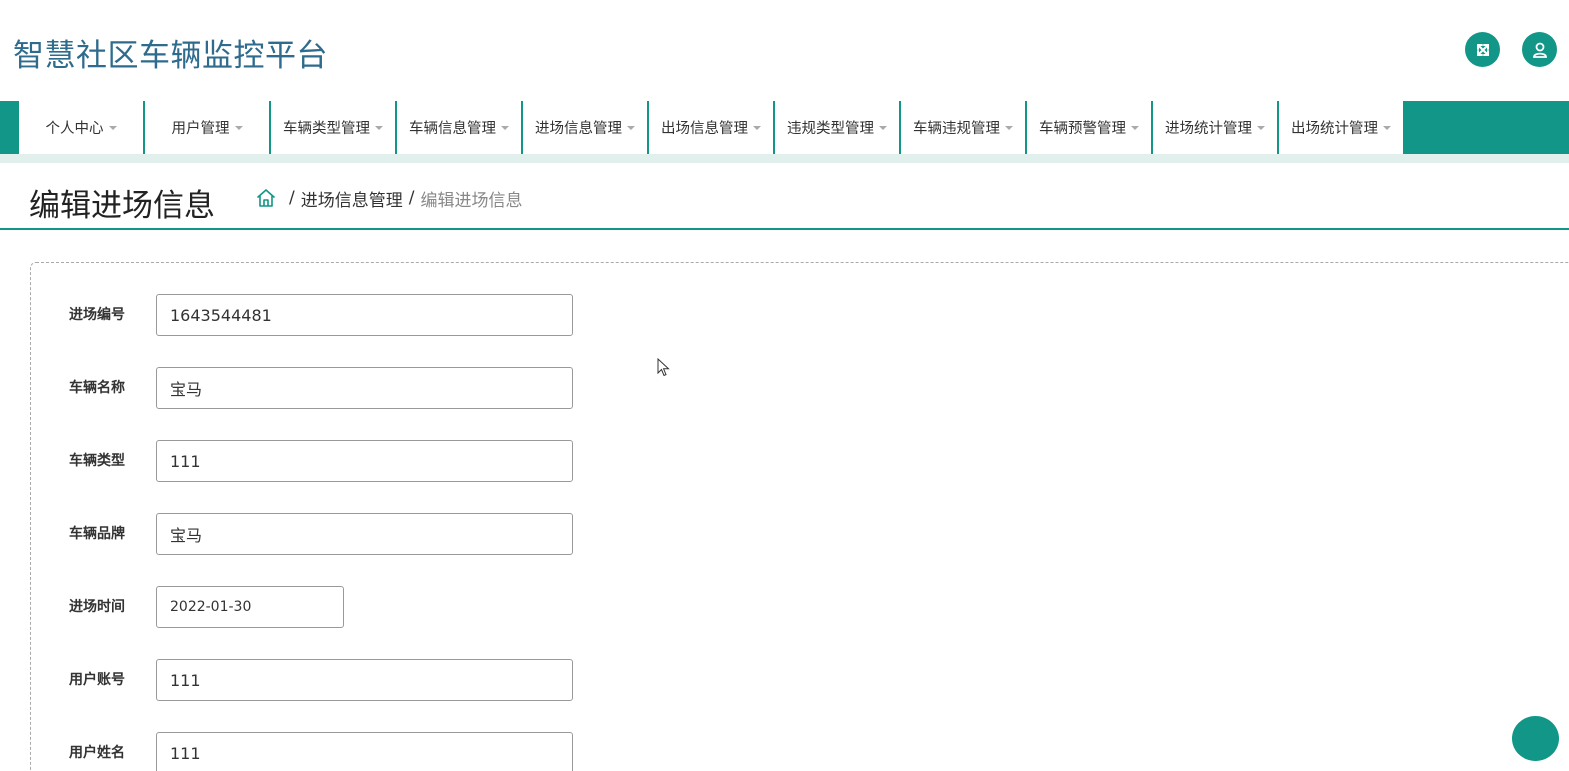 The width and height of the screenshot is (1569, 771). What do you see at coordinates (97, 534) in the screenshot?
I see `field-label: 车辆品牌` at bounding box center [97, 534].